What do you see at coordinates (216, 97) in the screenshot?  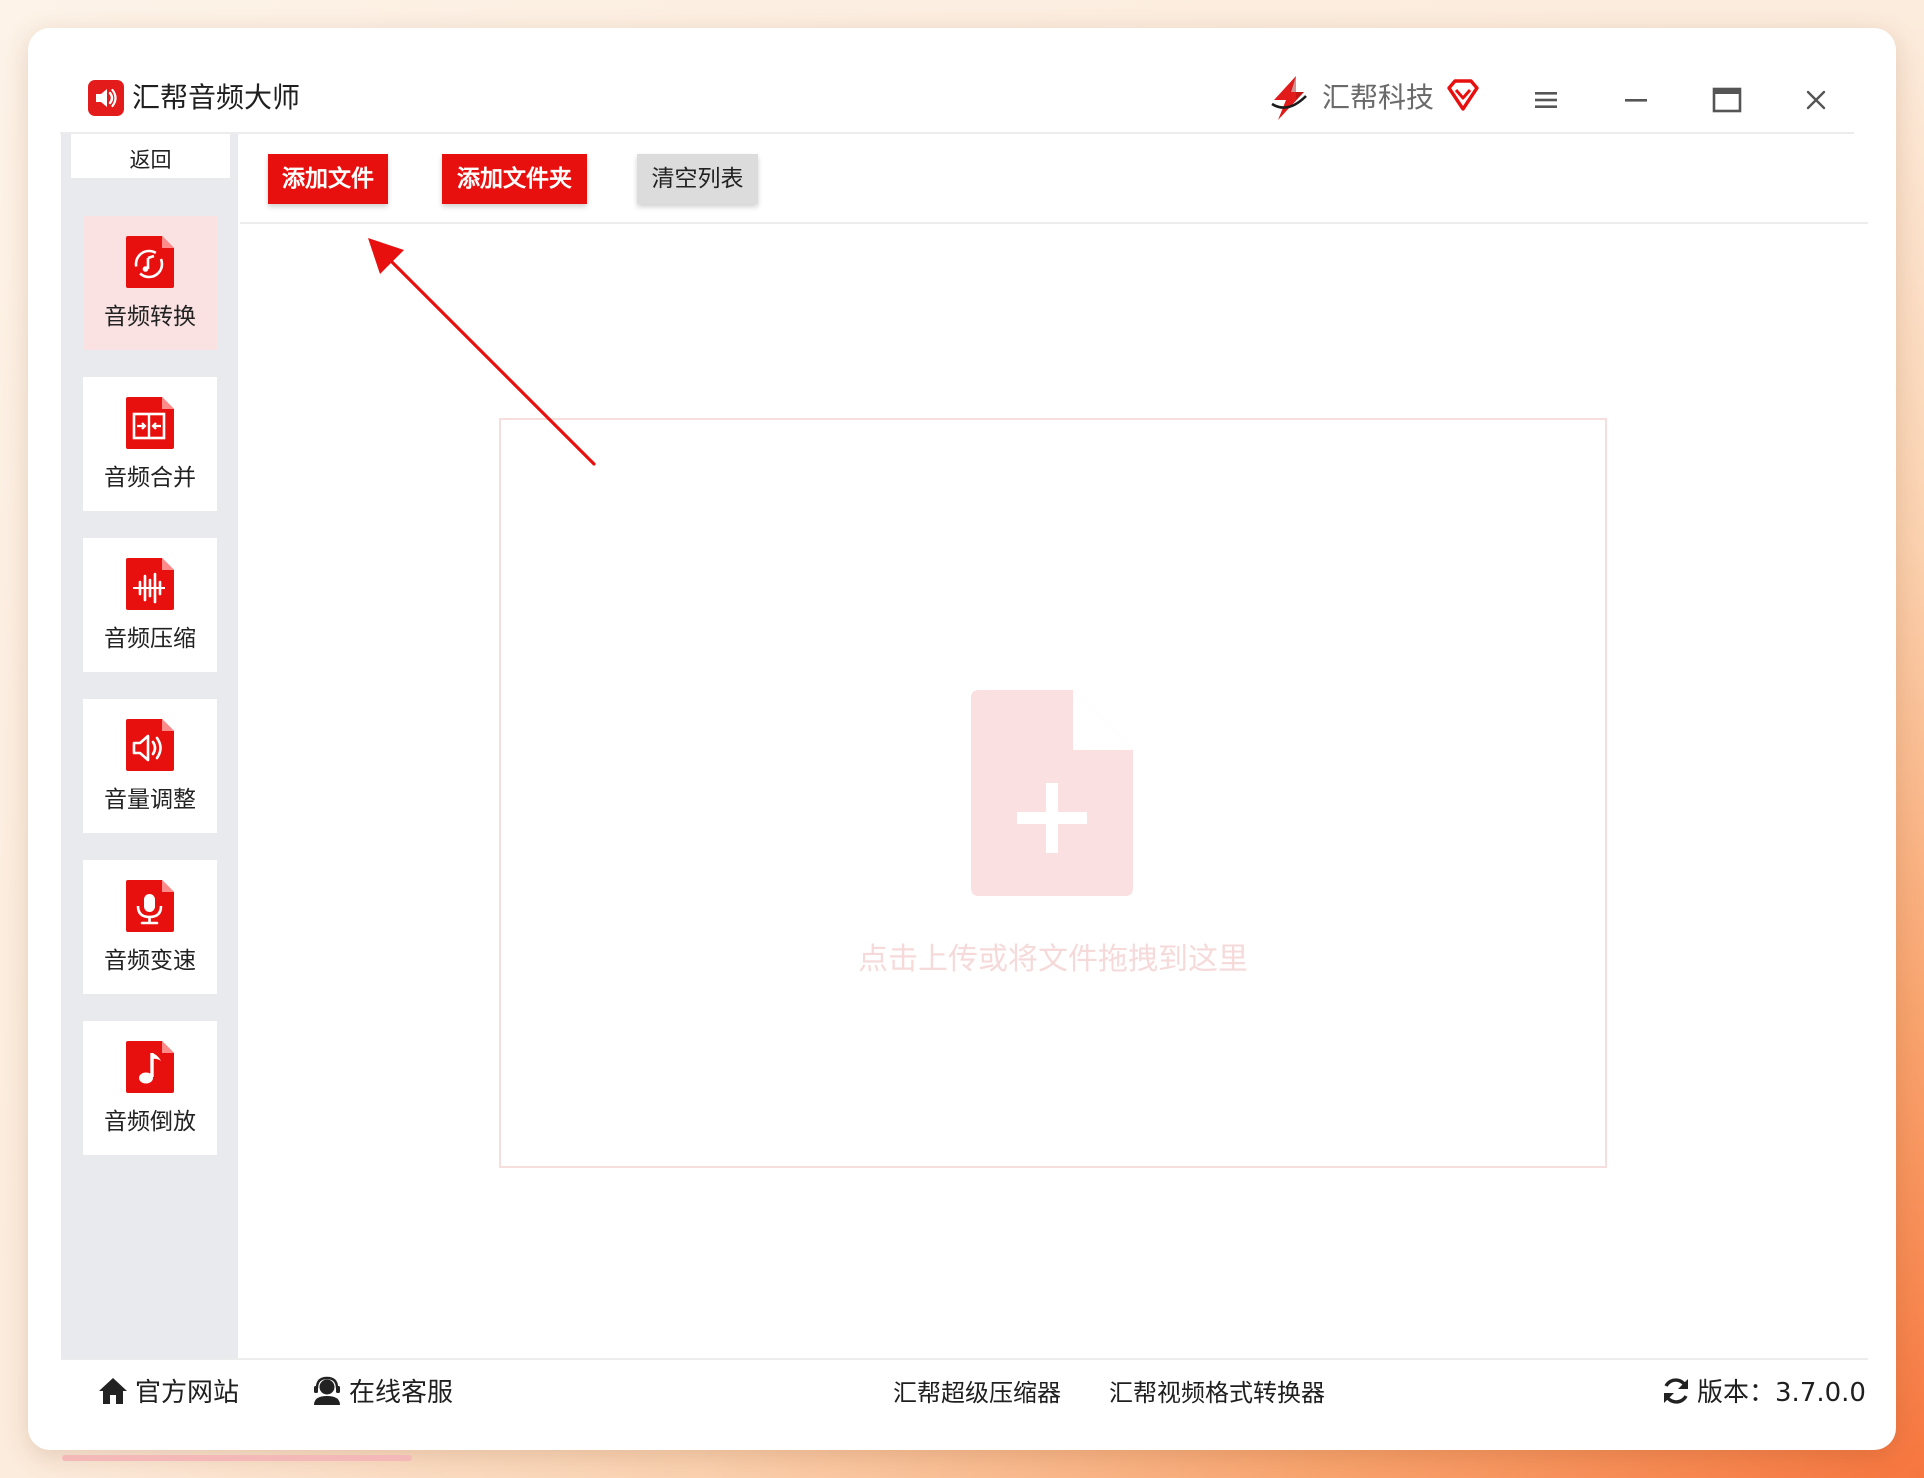 I see `app-title: 汇帮音频大师` at bounding box center [216, 97].